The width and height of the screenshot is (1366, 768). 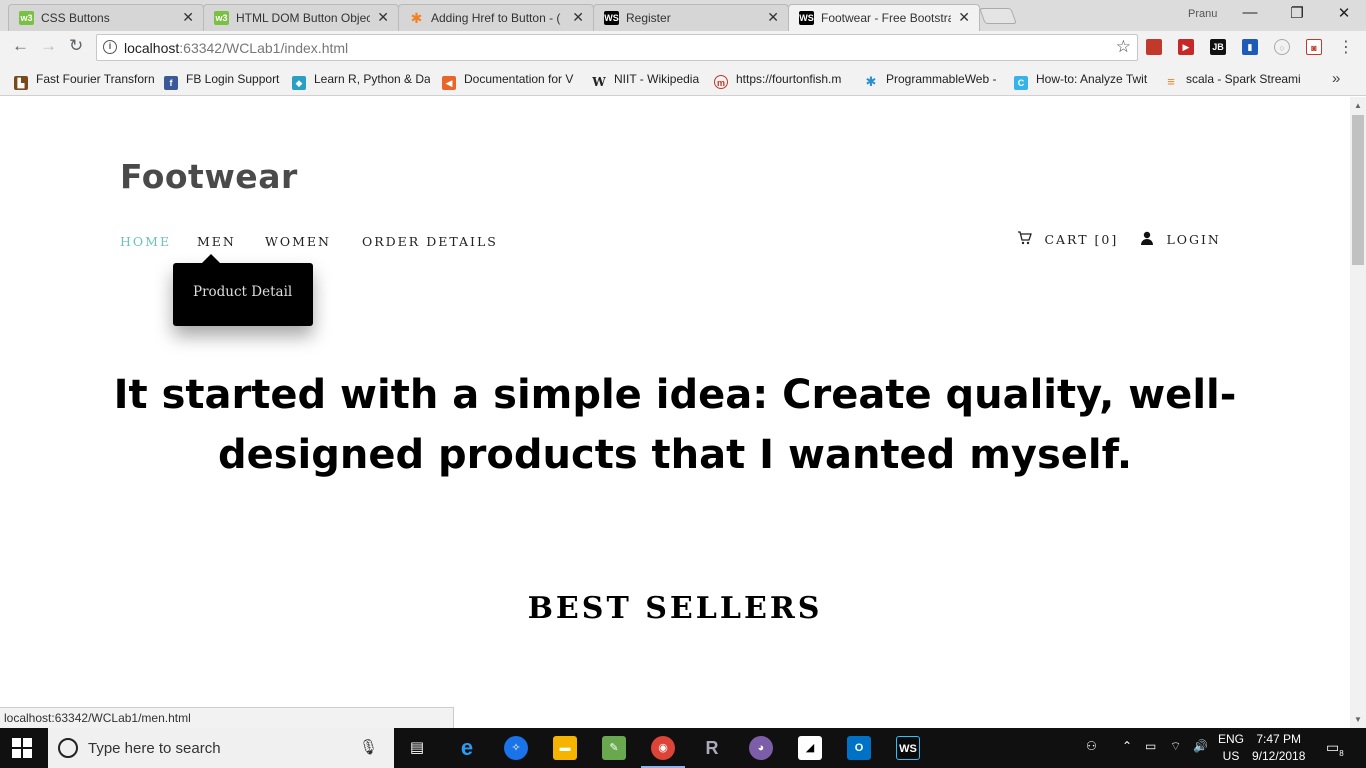 I want to click on volume-icon: 🔊, so click(x=1200, y=746).